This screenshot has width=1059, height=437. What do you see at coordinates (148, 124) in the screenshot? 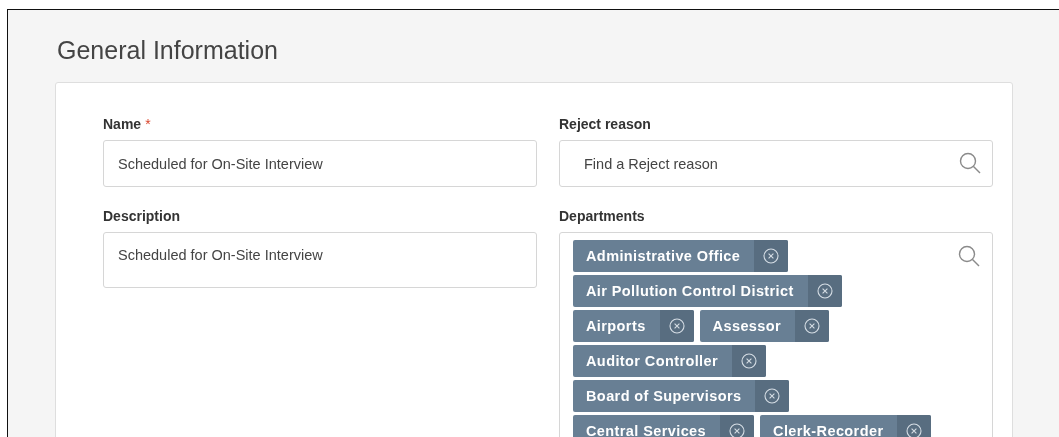
I see `required-mark: *` at bounding box center [148, 124].